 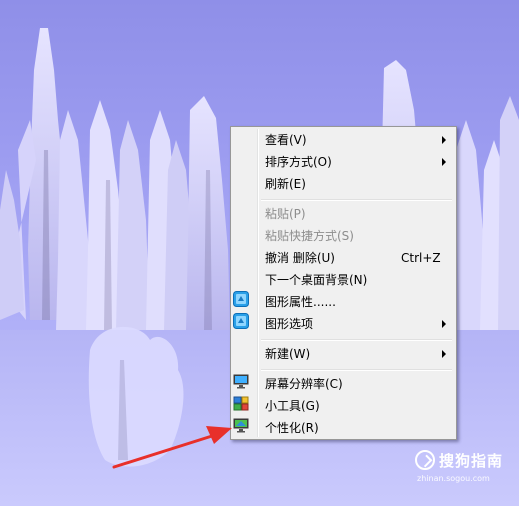 What do you see at coordinates (316, 280) in the screenshot?
I see `menu-item-label: 下一个桌面背景(N)` at bounding box center [316, 280].